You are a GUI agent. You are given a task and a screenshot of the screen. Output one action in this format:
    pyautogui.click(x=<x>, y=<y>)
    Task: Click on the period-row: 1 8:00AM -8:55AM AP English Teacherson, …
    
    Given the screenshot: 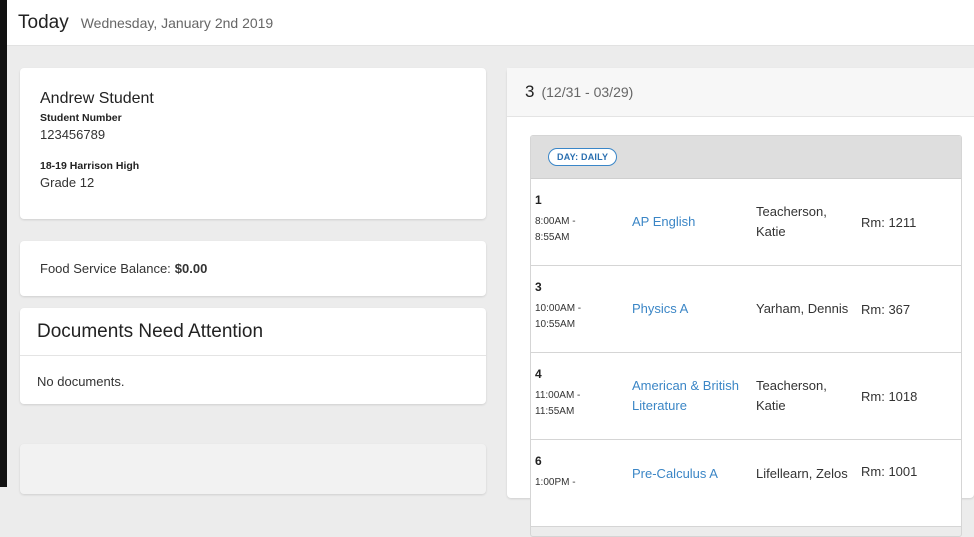 What is the action you would take?
    pyautogui.click(x=746, y=222)
    